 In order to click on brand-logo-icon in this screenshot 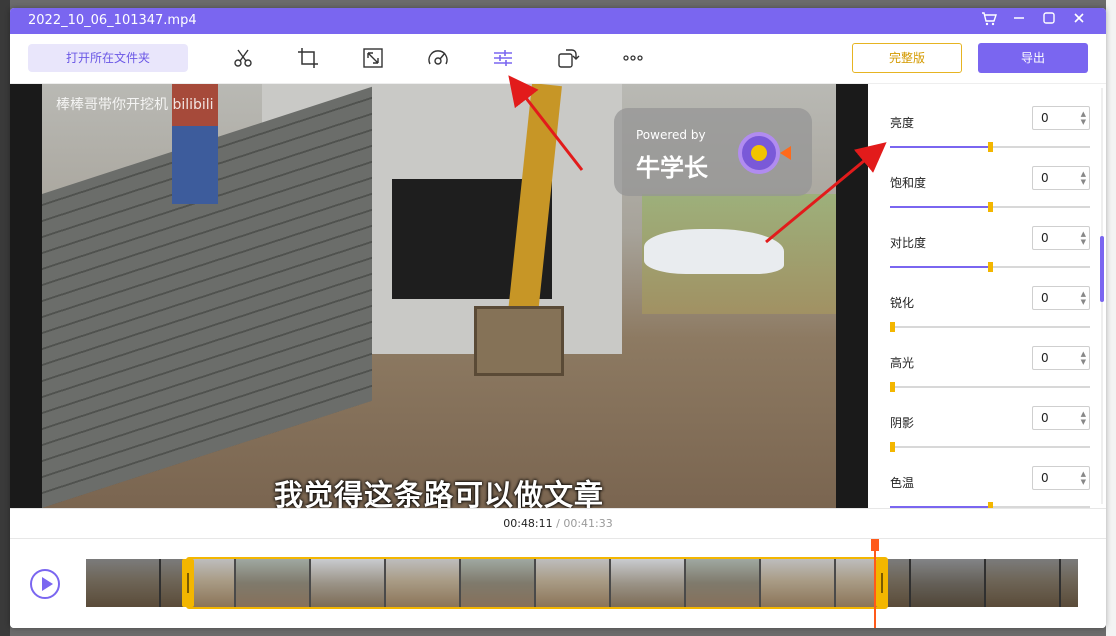, I will do `click(759, 153)`.